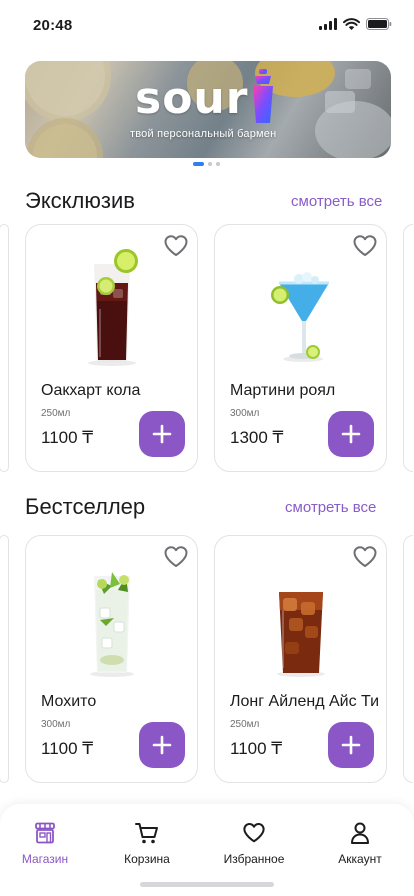 The image size is (414, 896). Describe the element at coordinates (305, 701) in the screenshot. I see `product-name: Лонг Айленд Айс Ти` at that location.